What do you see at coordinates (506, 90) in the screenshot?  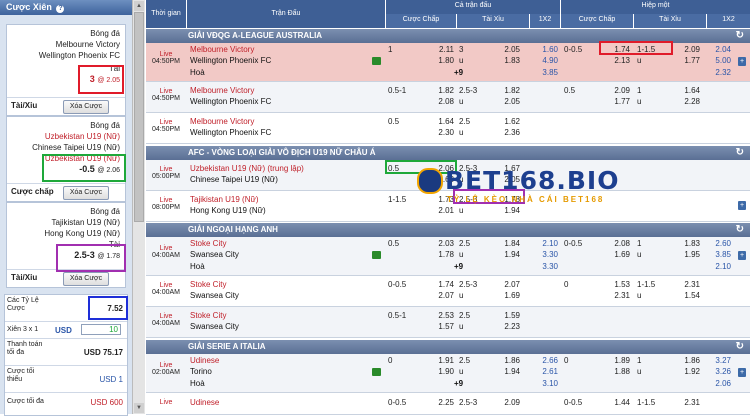 I see `ou-over-odds: 1.82` at bounding box center [506, 90].